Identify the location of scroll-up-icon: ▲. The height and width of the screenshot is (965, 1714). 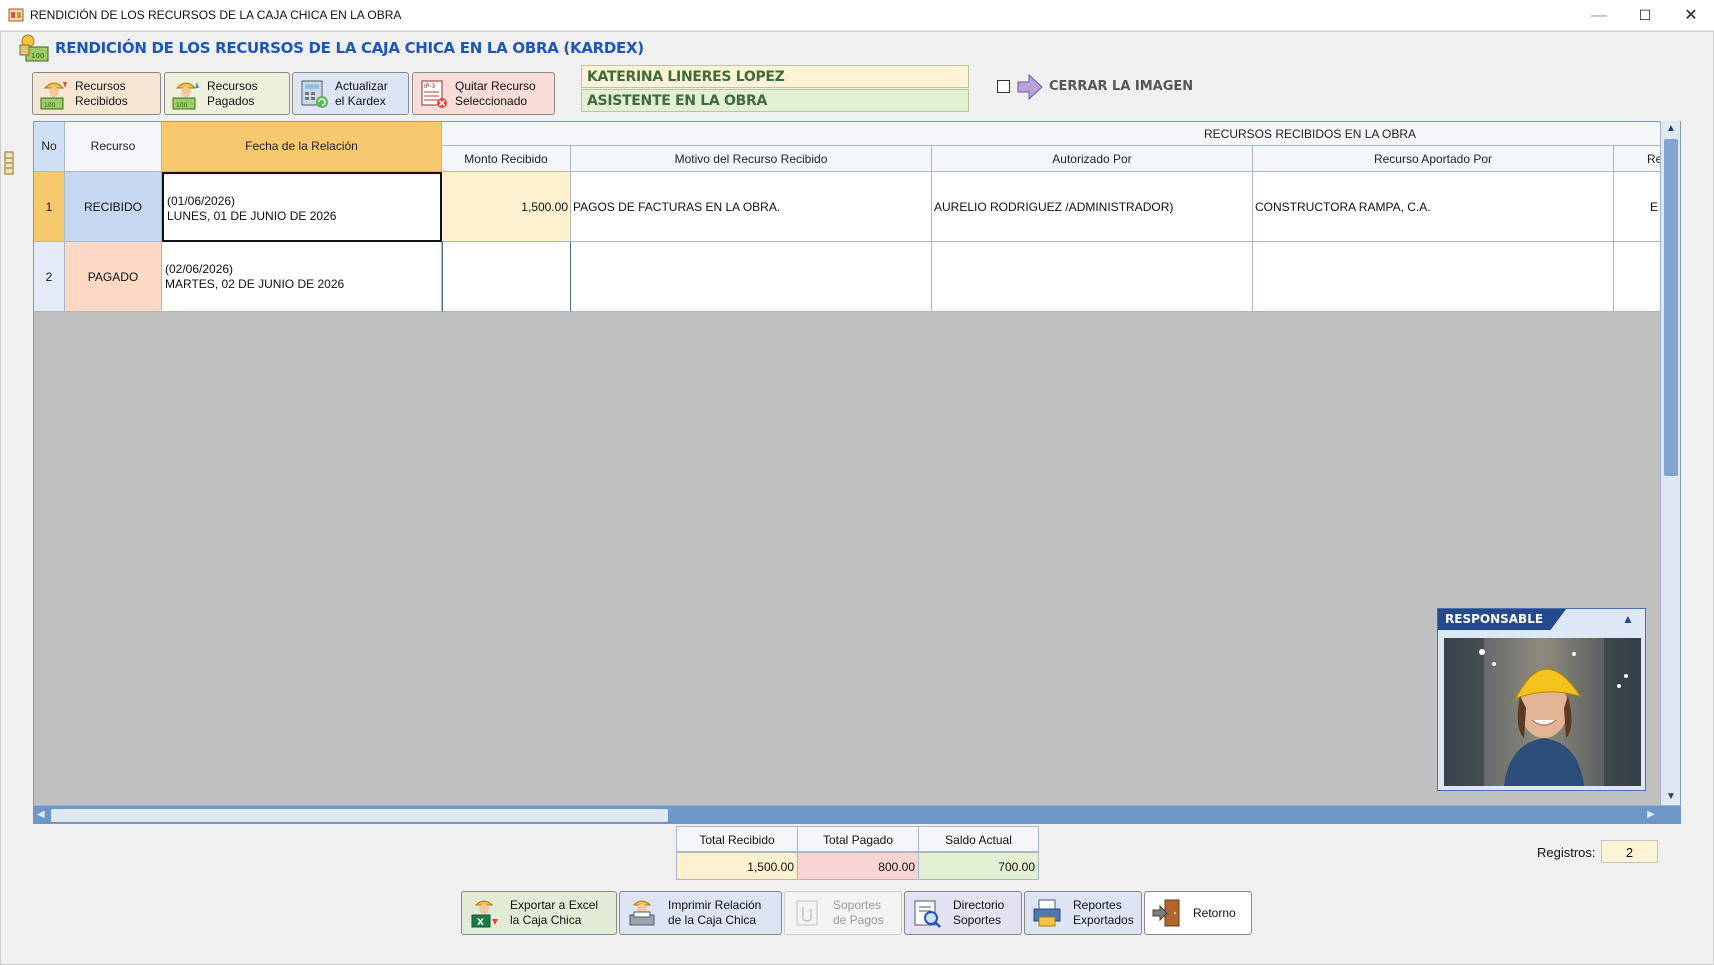
(1671, 128).